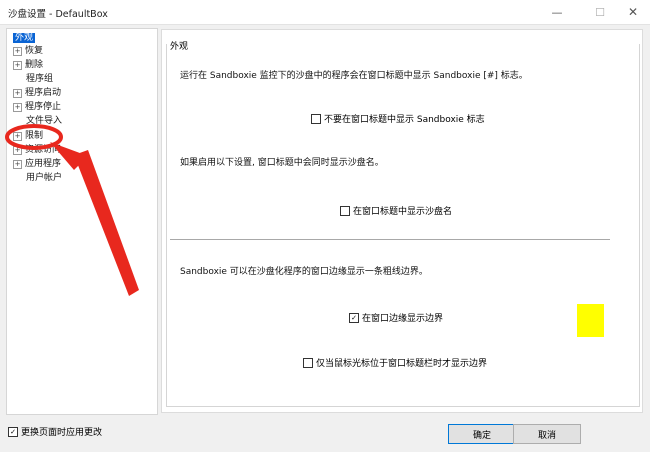  I want to click on show-border-checkbox: ✓ 在窗口边缘显示边界, so click(396, 317).